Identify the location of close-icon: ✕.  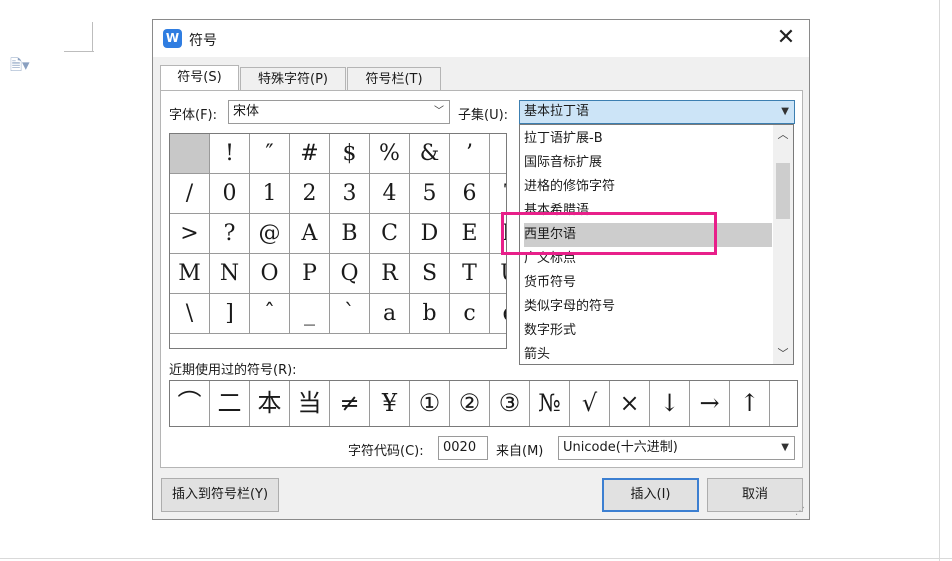
(786, 38).